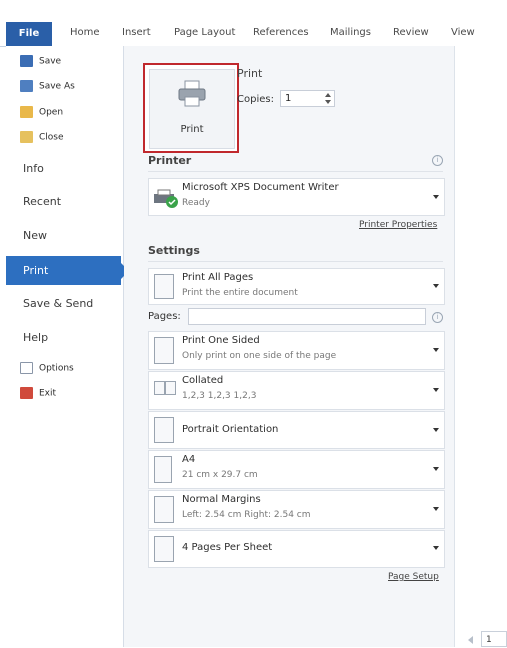  I want to click on printer-status: Ready, so click(196, 203).